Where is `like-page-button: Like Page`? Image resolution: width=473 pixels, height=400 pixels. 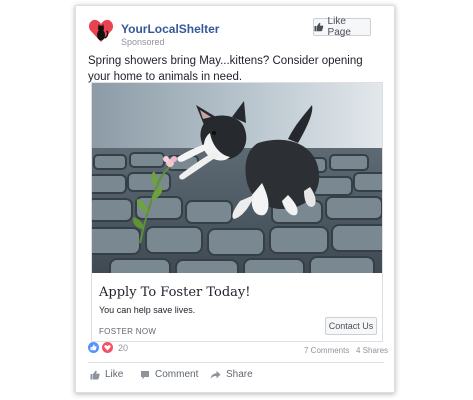
like-page-button: Like Page is located at coordinates (342, 27).